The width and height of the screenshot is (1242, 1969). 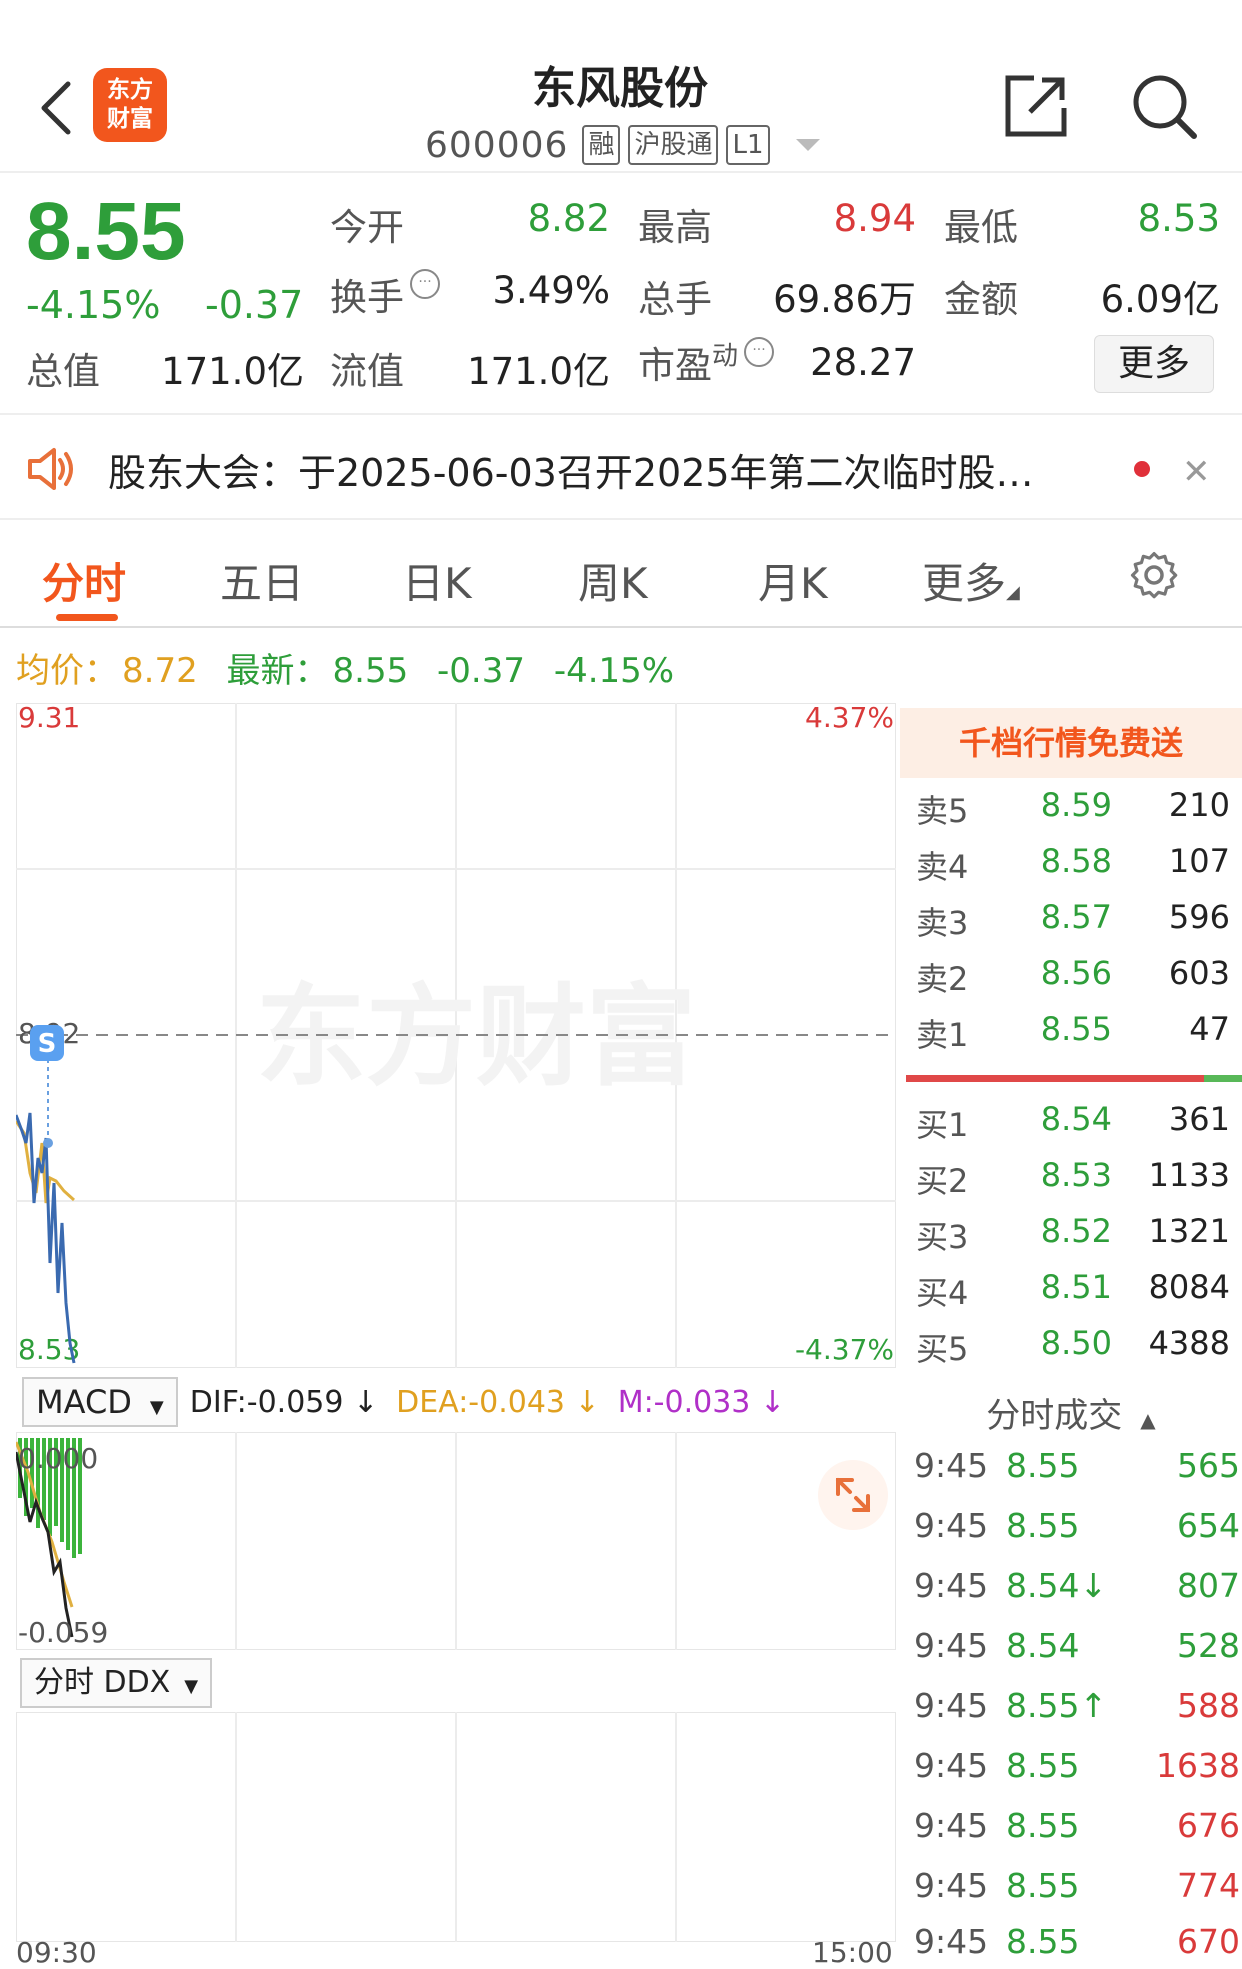 I want to click on bid-price: 8.50, so click(x=1076, y=1343).